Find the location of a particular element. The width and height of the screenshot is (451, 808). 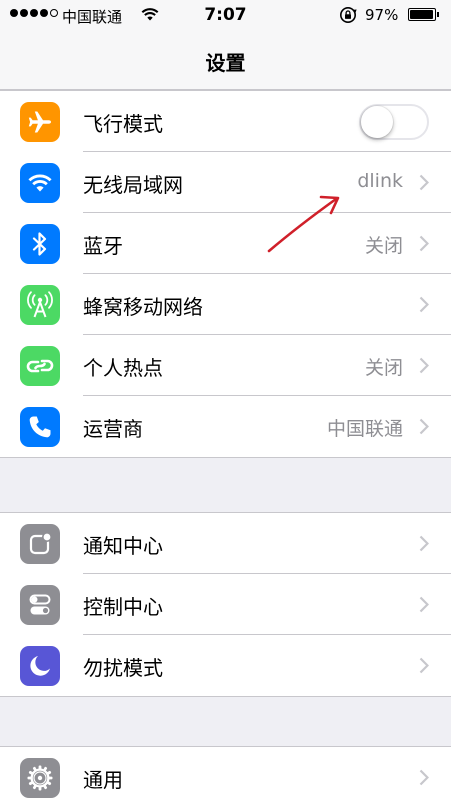

phone-icon is located at coordinates (40, 427).